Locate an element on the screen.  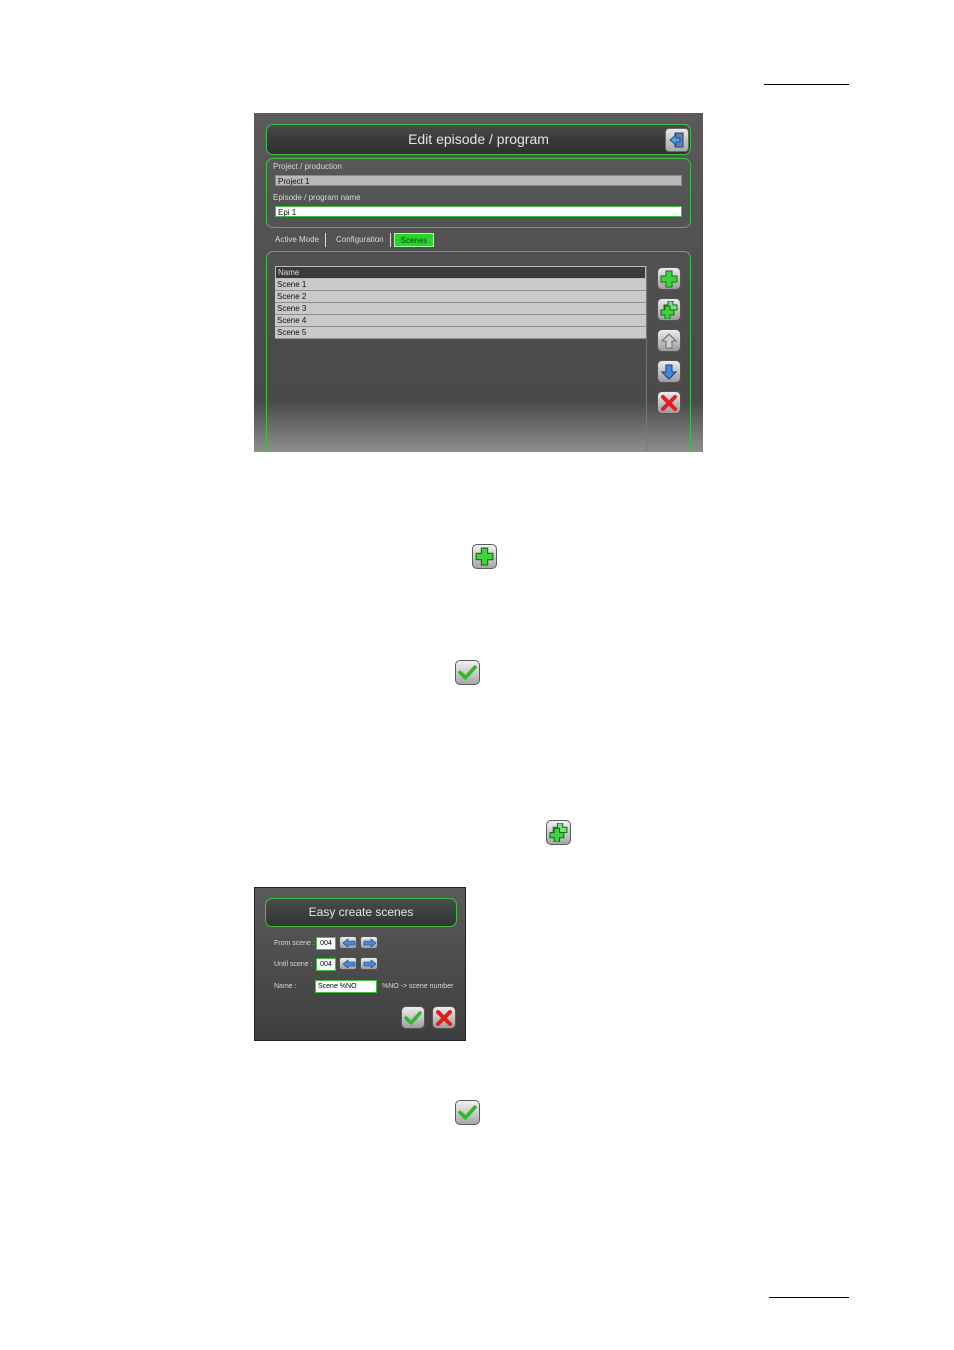
name-pattern-field: Scene %NO is located at coordinates (346, 986).